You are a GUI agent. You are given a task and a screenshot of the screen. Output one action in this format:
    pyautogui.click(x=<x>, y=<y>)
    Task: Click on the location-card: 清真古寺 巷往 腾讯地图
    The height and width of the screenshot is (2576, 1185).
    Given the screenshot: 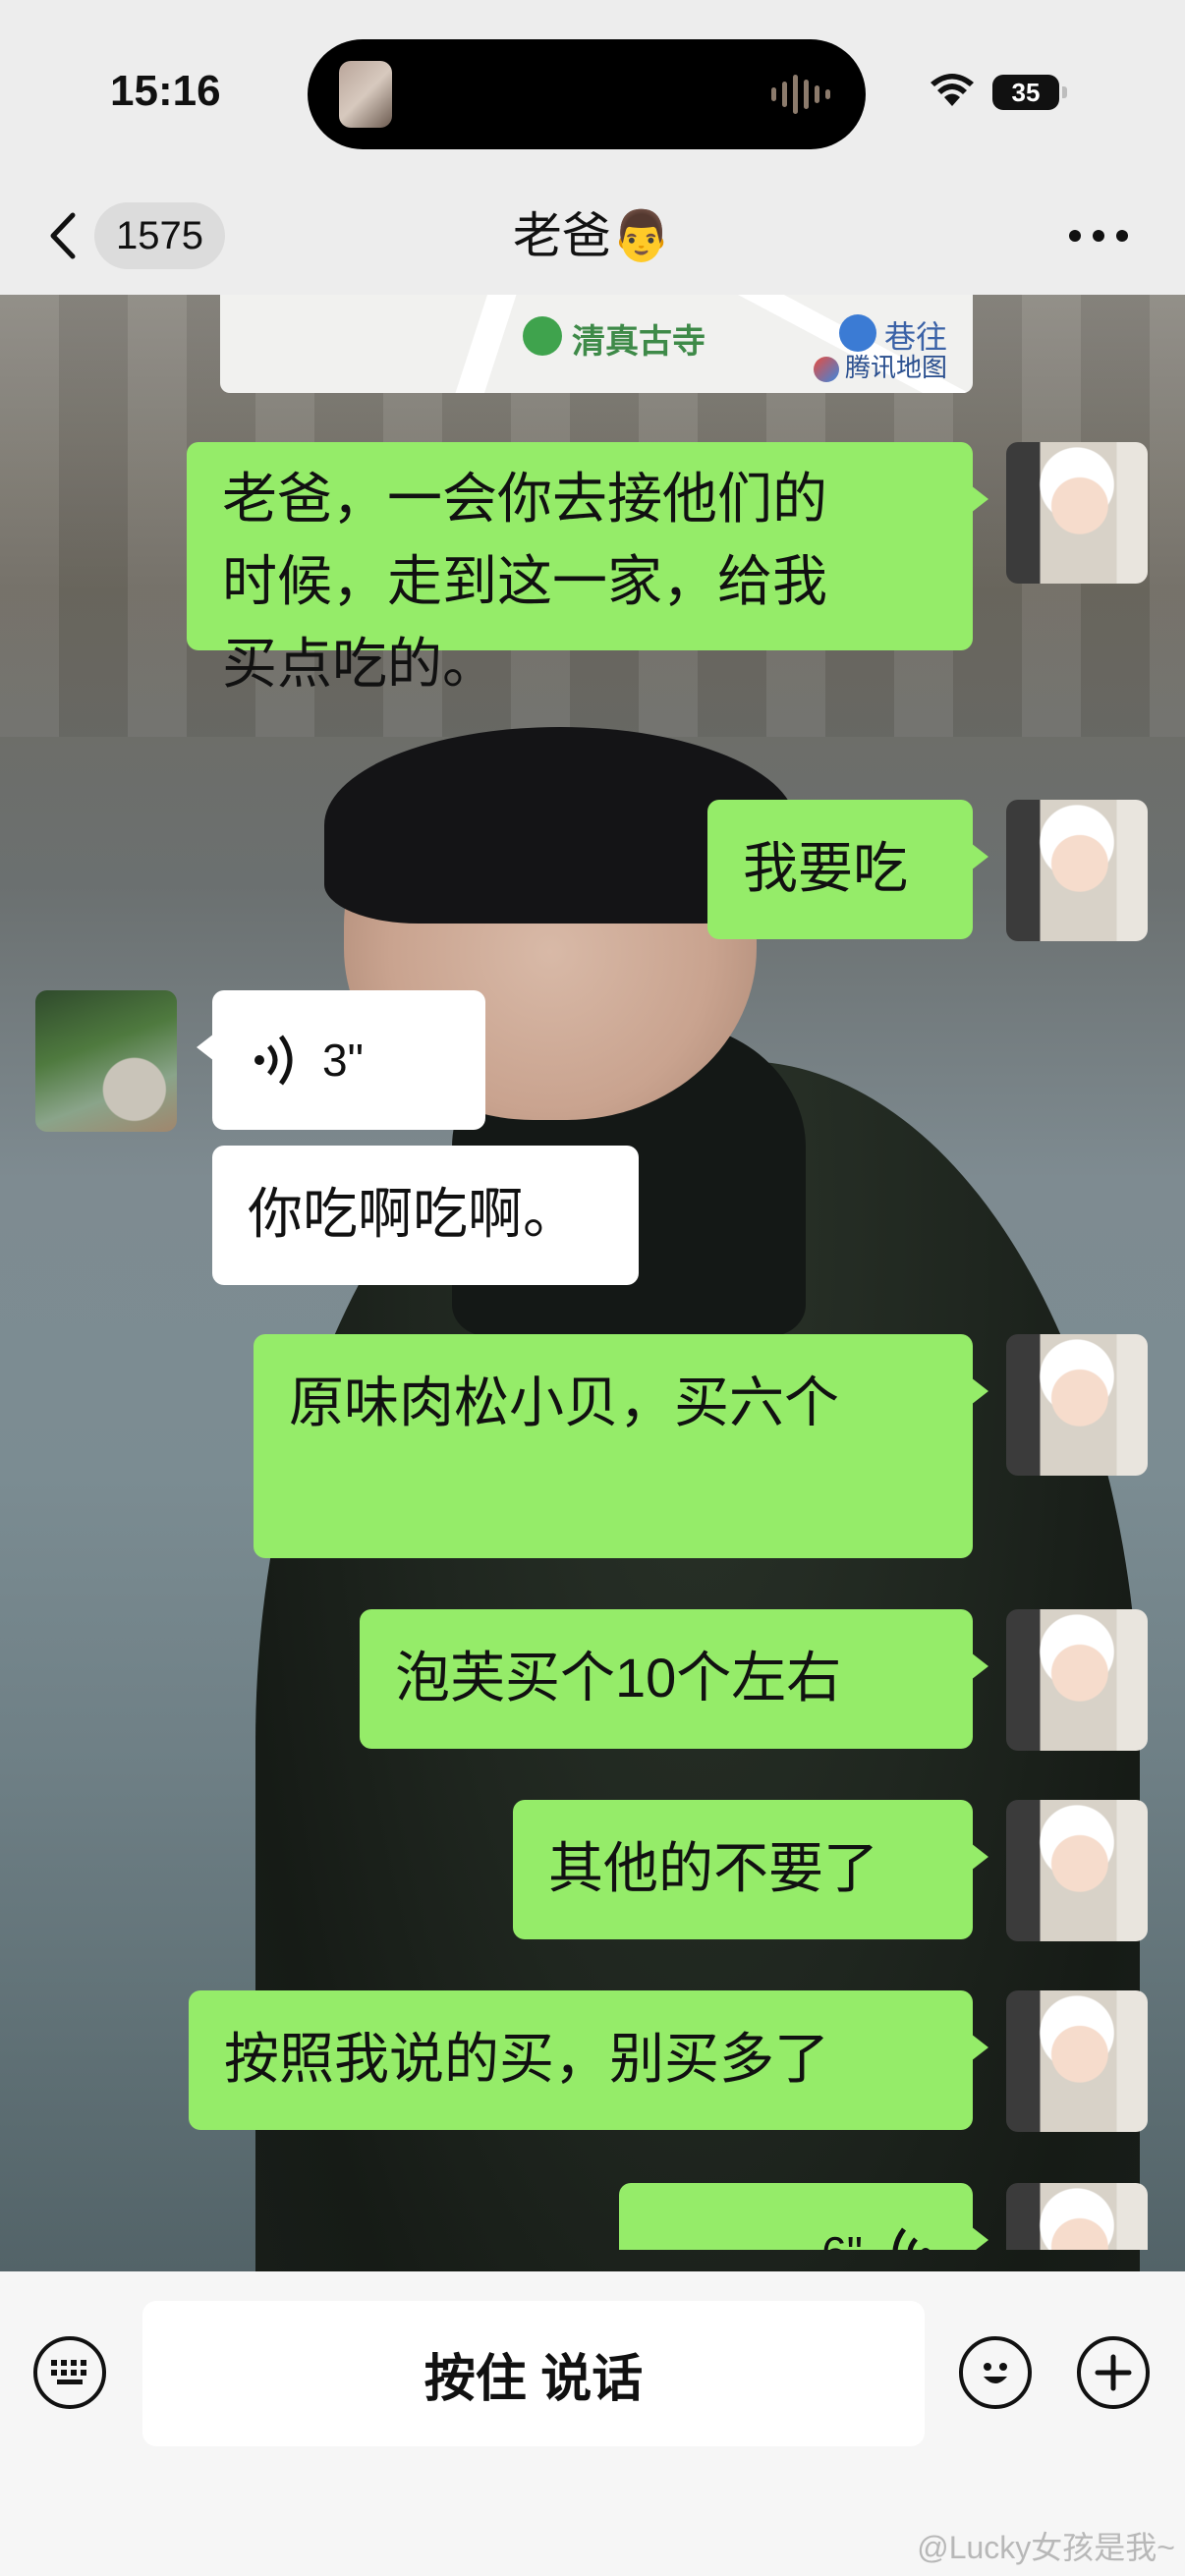 What is the action you would take?
    pyautogui.click(x=596, y=344)
    